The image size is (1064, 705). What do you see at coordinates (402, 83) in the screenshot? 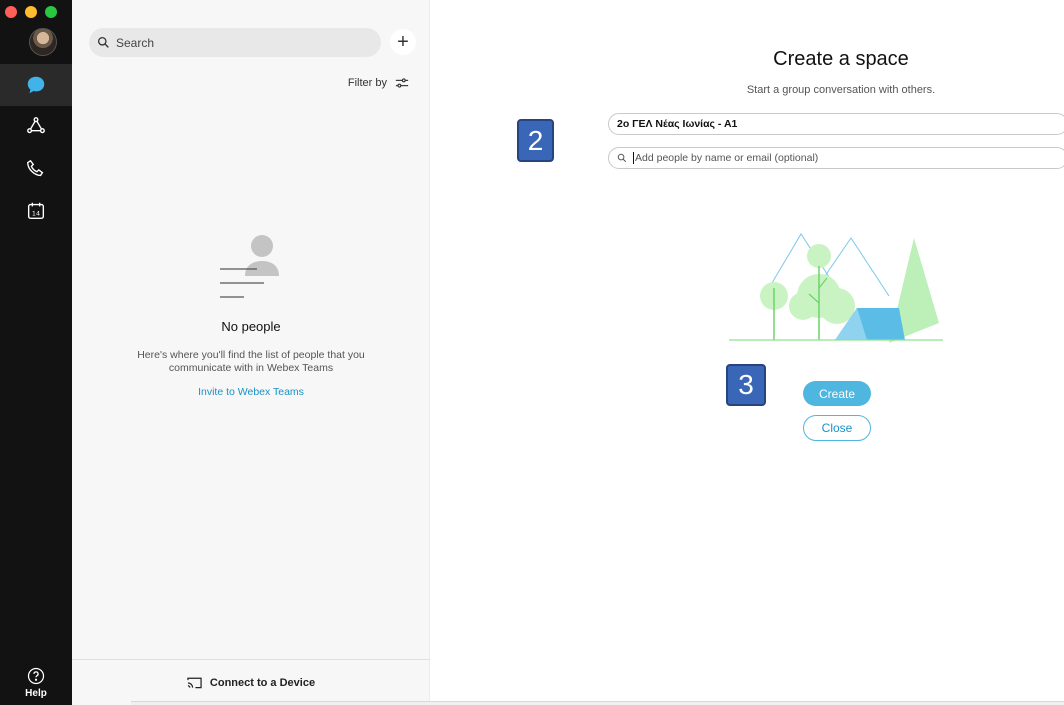
I see `filter-icon` at bounding box center [402, 83].